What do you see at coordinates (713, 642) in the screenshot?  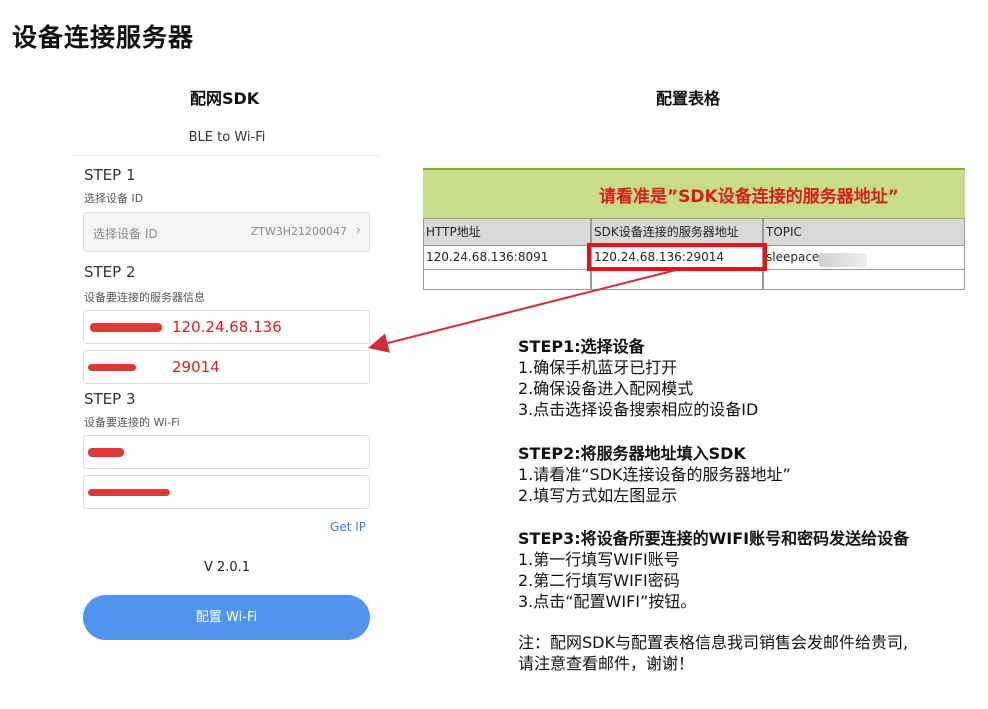 I see `note-line: 注：配网SDK与配置表格信息我司销售会发邮件给贵司,` at bounding box center [713, 642].